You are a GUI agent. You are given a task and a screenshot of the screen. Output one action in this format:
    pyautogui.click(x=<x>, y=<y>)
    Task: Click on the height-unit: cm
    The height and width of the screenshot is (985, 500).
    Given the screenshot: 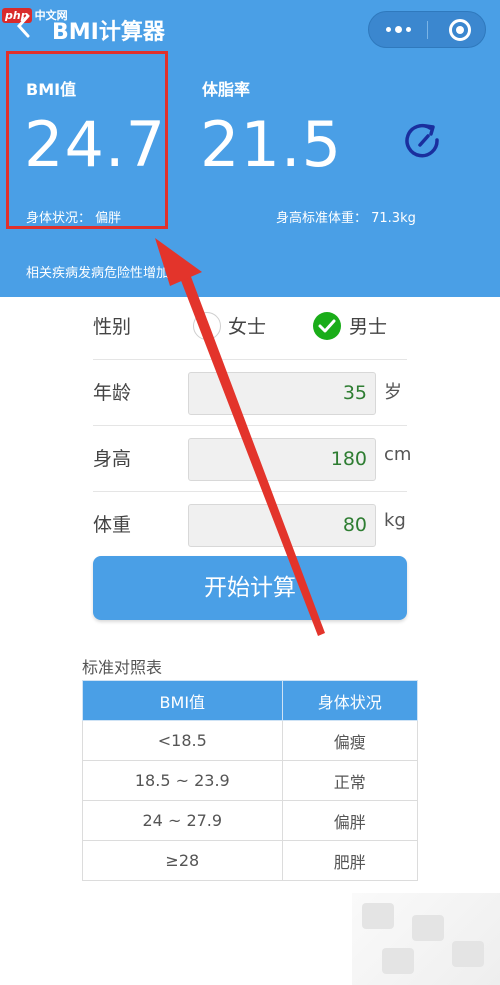 What is the action you would take?
    pyautogui.click(x=398, y=454)
    